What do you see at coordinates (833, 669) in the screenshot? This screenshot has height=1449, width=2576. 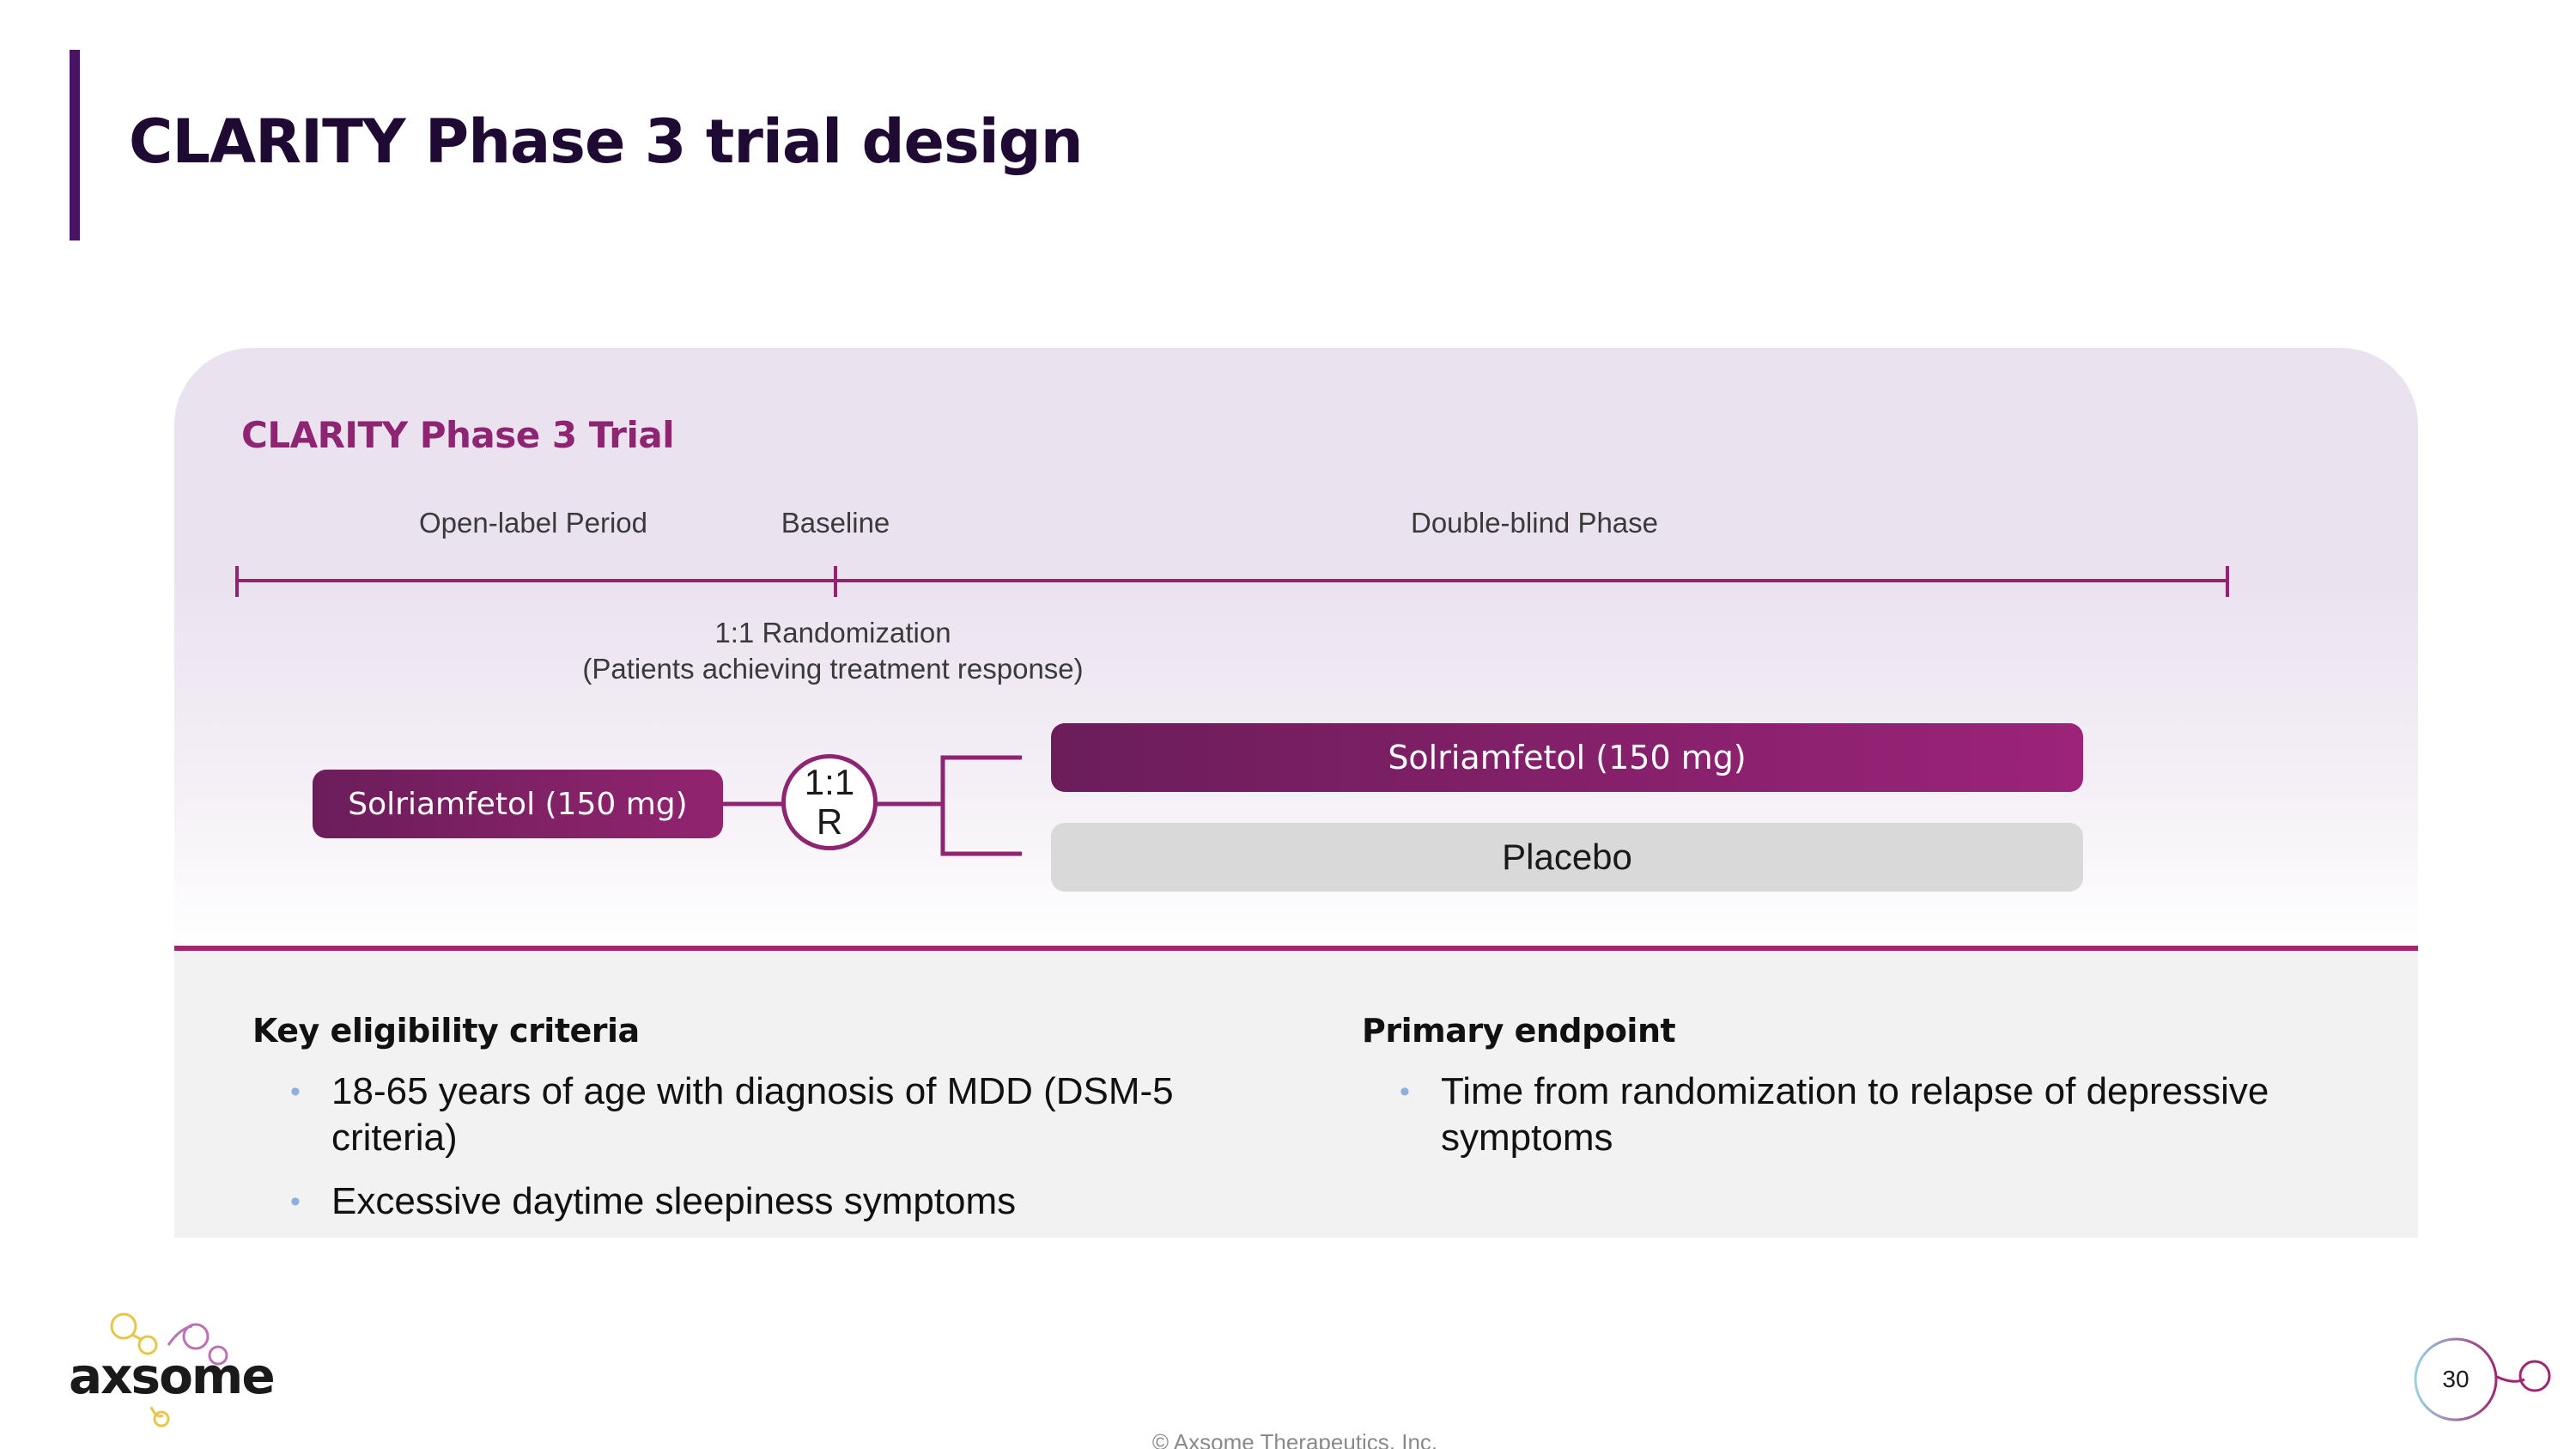 I see `randomization-note-line2: (Patients achieving treatment response)` at bounding box center [833, 669].